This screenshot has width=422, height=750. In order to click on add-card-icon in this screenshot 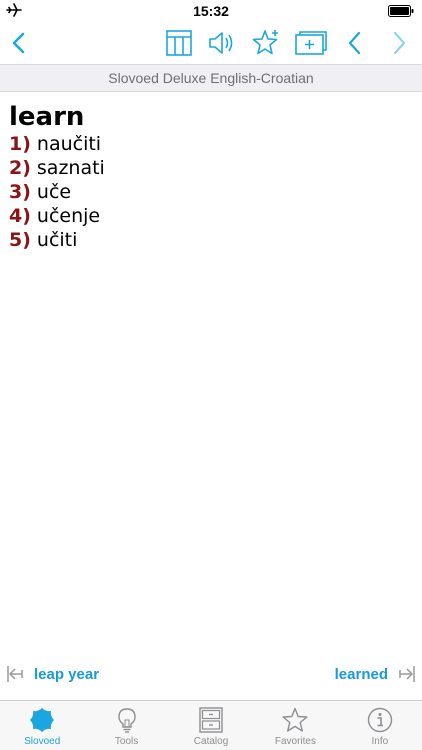, I will do `click(311, 43)`.